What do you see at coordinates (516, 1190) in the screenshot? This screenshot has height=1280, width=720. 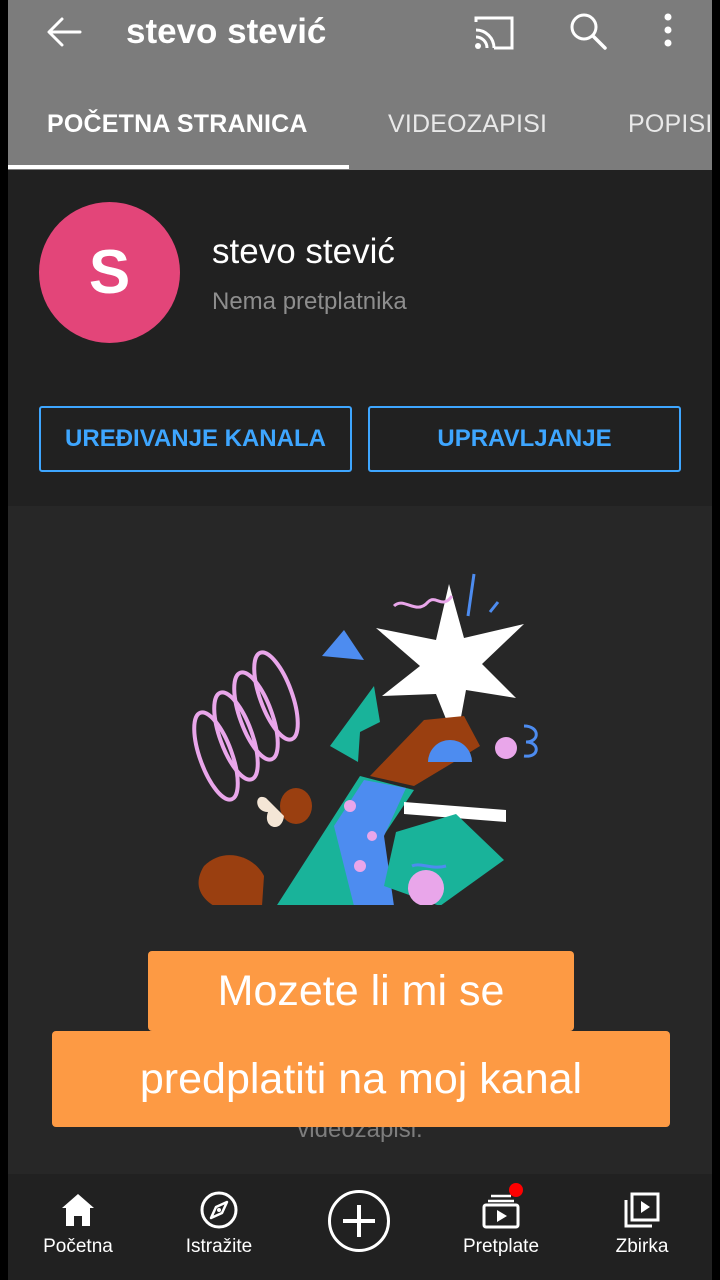 I see `notification-dot` at bounding box center [516, 1190].